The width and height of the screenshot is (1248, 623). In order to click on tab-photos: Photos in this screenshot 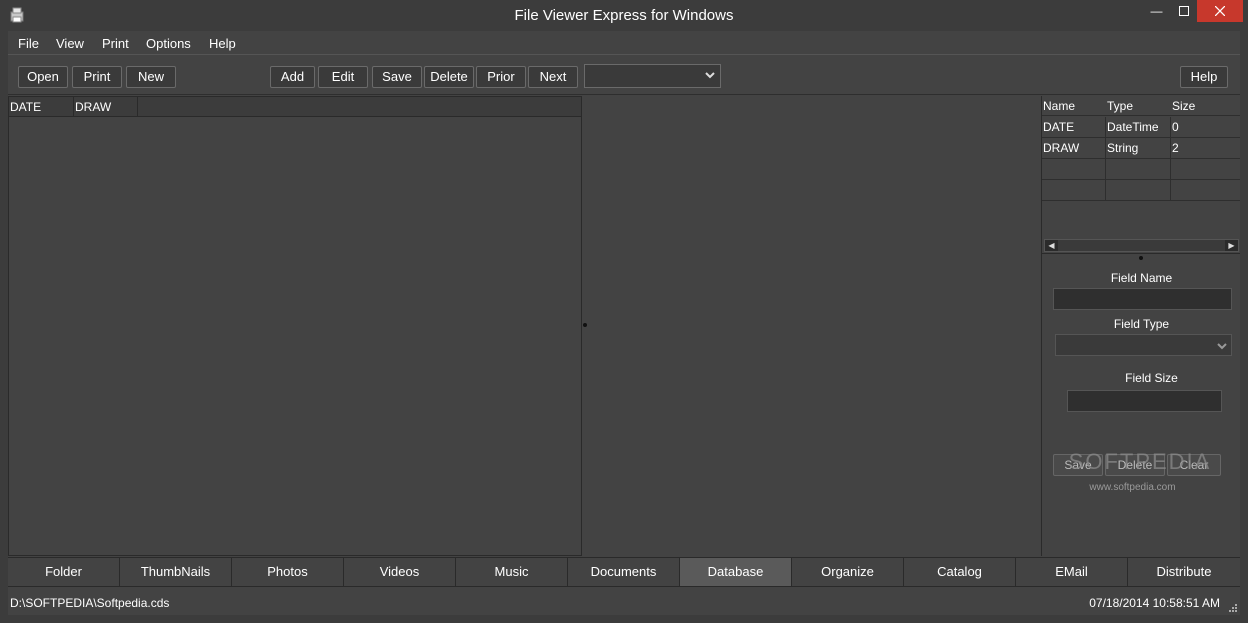, I will do `click(288, 572)`.